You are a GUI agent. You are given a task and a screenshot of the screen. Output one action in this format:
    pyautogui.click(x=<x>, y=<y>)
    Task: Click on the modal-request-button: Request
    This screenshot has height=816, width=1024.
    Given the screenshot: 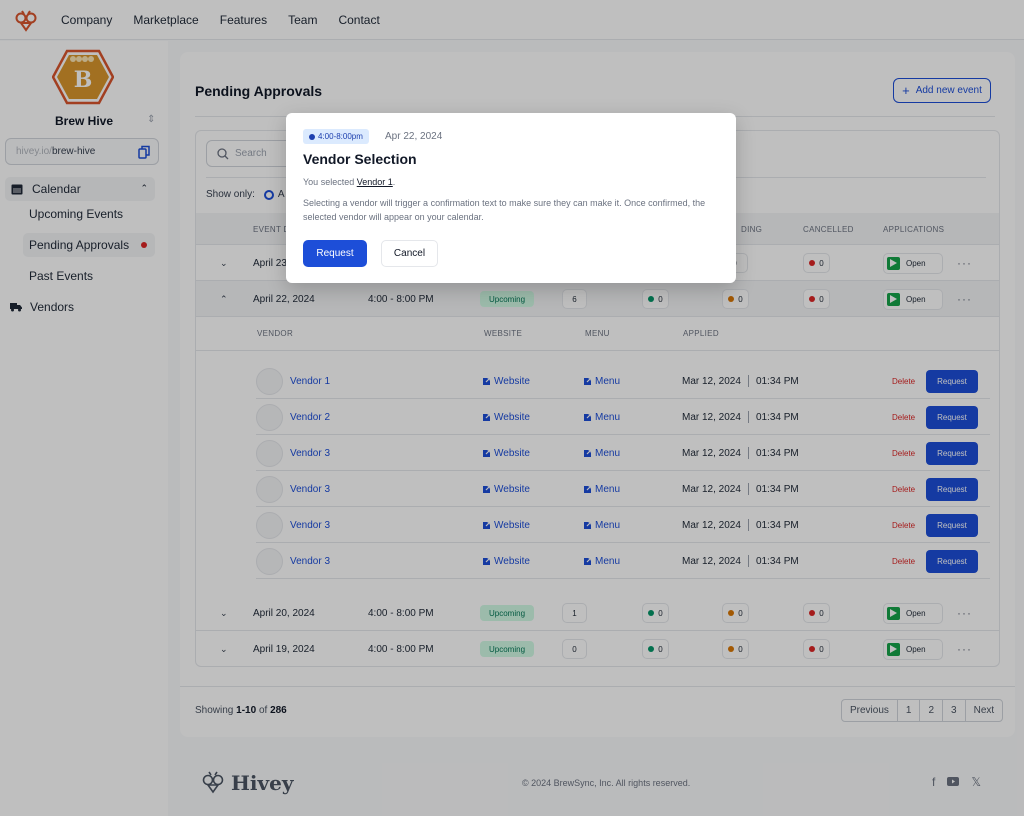 What is the action you would take?
    pyautogui.click(x=335, y=253)
    